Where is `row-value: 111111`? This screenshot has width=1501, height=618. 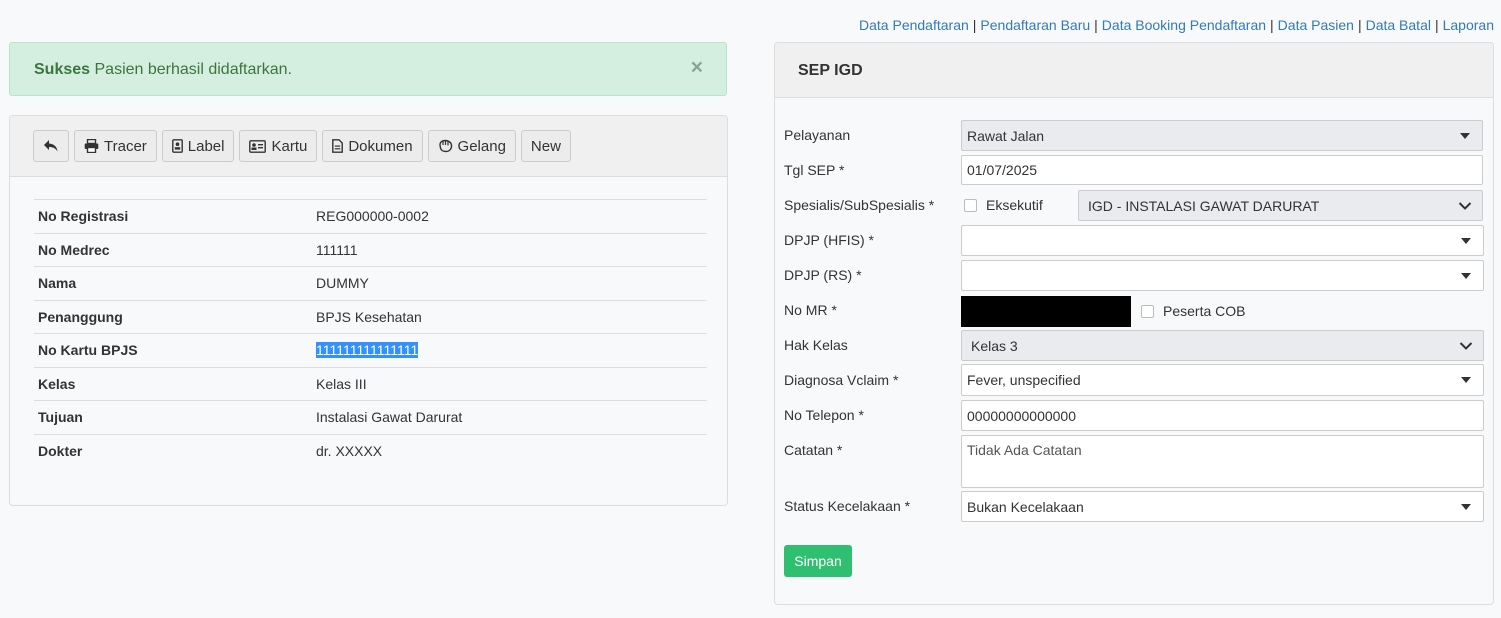
row-value: 111111 is located at coordinates (509, 249).